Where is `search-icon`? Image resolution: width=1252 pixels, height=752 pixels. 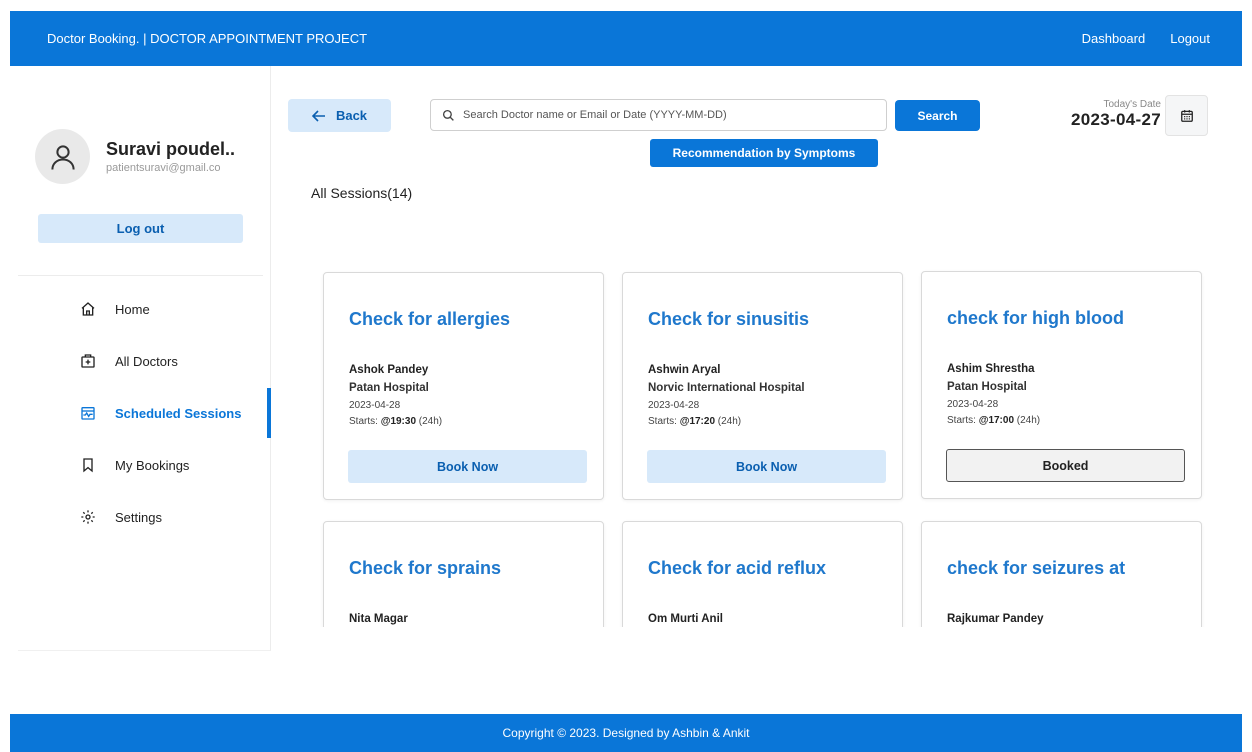
search-icon is located at coordinates (448, 115).